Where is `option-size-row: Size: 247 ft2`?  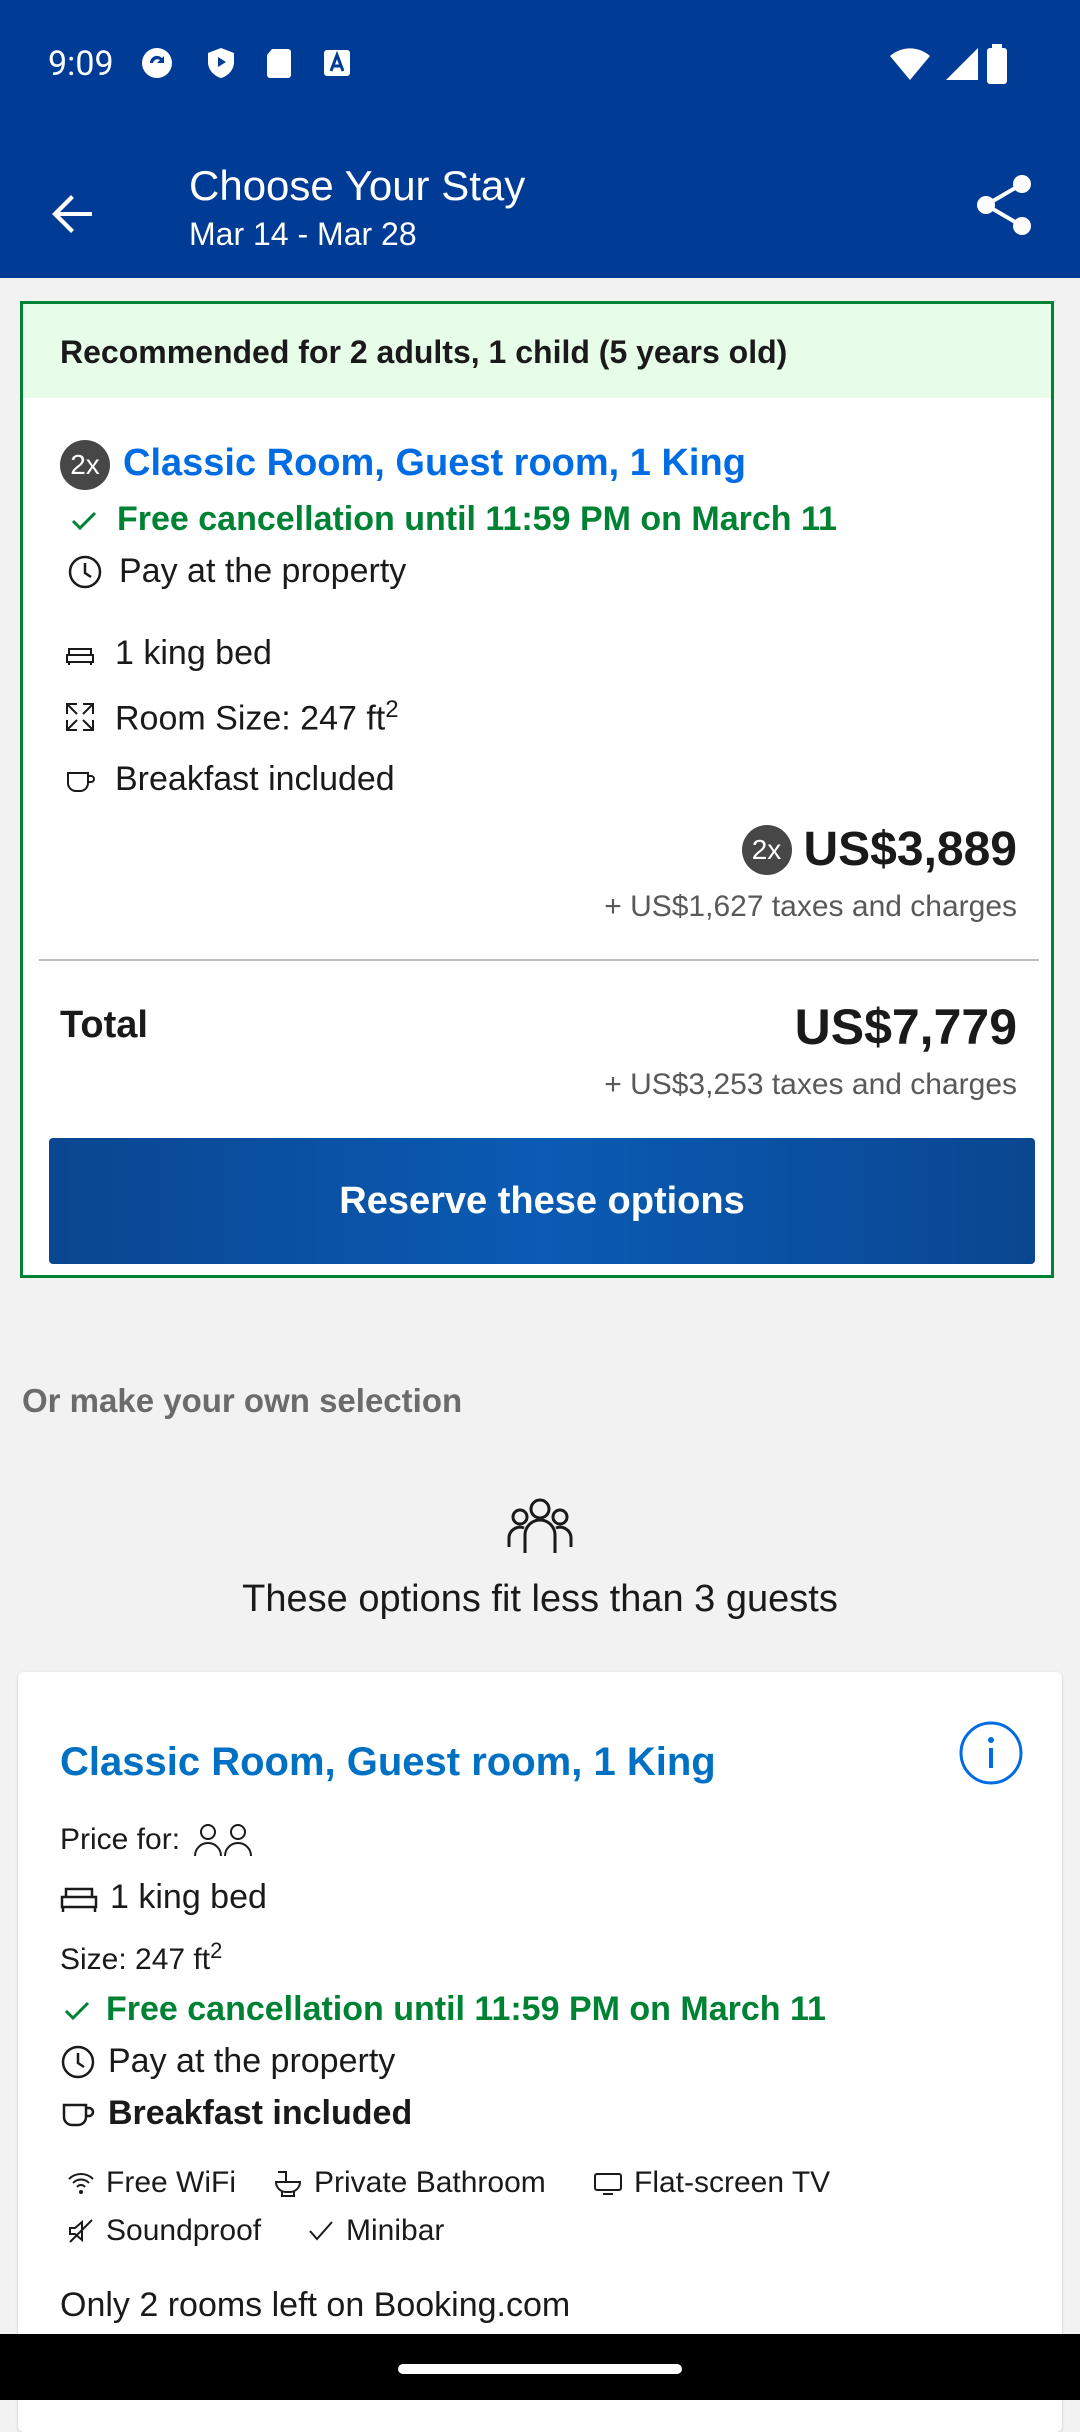
option-size-row: Size: 247 ft2 is located at coordinates (141, 1957).